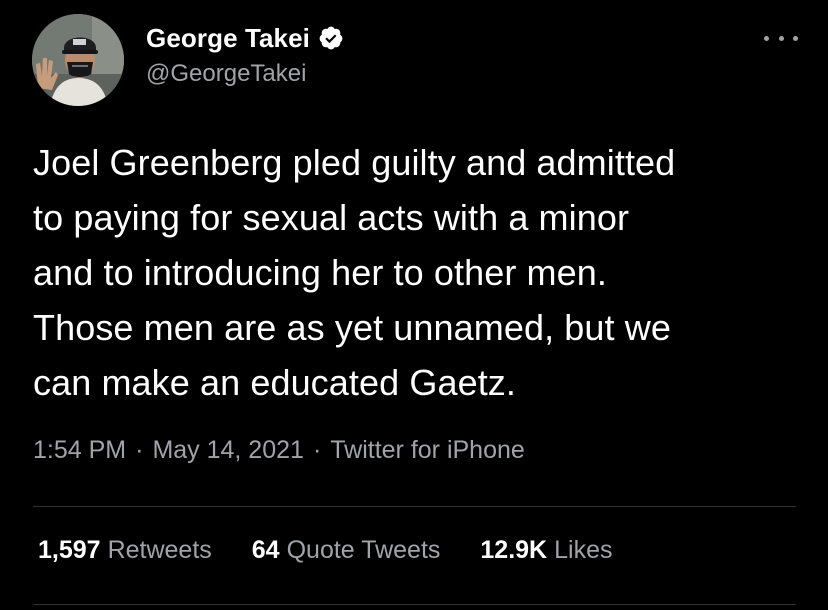 The image size is (828, 610). Describe the element at coordinates (363, 550) in the screenshot. I see `quote-tweets-label: Quote Tweets` at that location.